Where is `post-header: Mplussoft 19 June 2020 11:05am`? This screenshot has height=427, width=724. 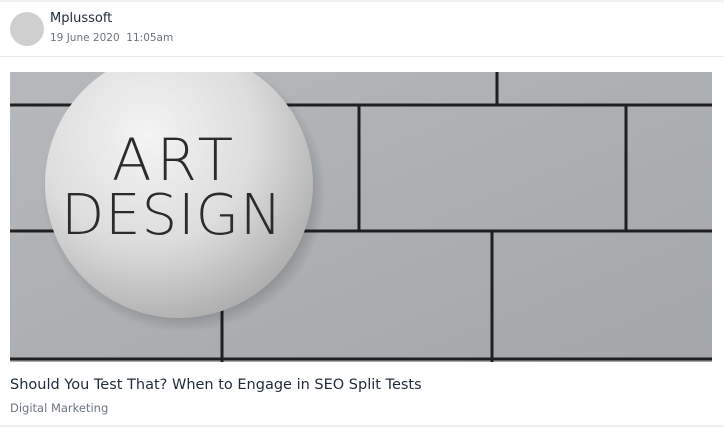 post-header: Mplussoft 19 June 2020 11:05am is located at coordinates (362, 29).